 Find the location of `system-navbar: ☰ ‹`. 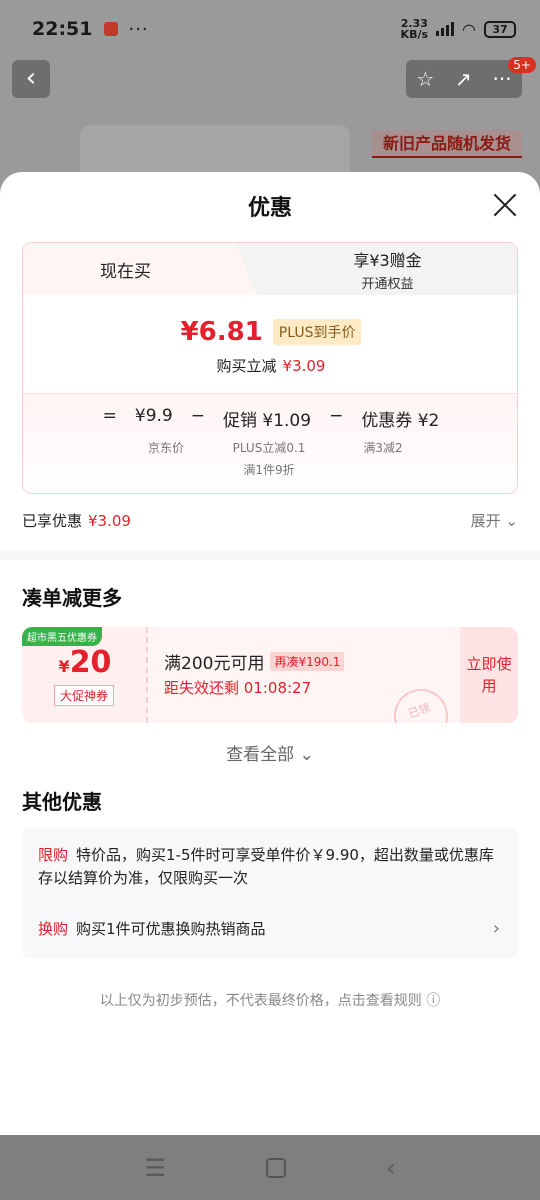

system-navbar: ☰ ‹ is located at coordinates (270, 1167).